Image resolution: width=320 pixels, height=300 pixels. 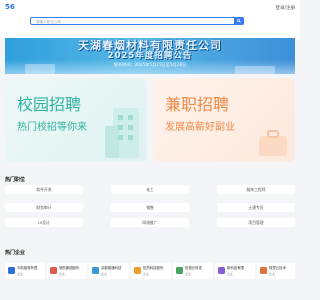 What do you see at coordinates (150, 222) in the screenshot?
I see `position-item: 网络推广` at bounding box center [150, 222].